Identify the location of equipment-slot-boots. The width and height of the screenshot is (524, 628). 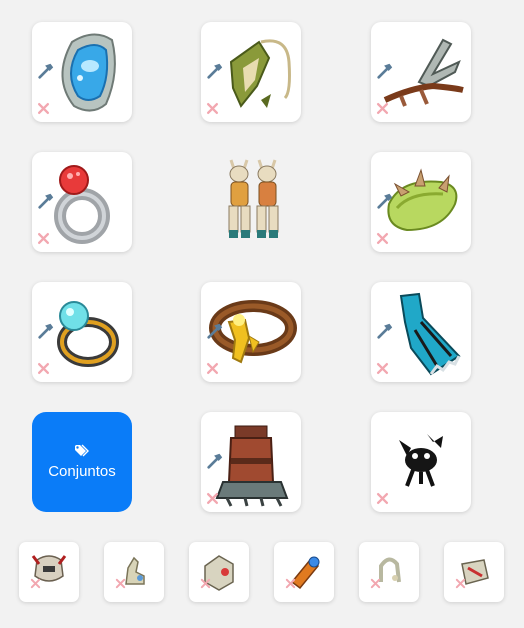
(251, 462).